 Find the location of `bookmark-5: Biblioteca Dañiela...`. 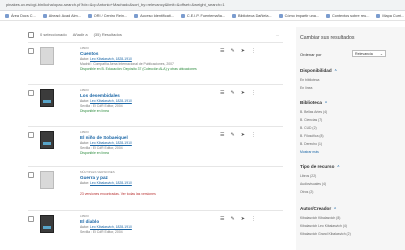

bookmark-5: Biblioteca Dañiela... is located at coordinates (252, 15).